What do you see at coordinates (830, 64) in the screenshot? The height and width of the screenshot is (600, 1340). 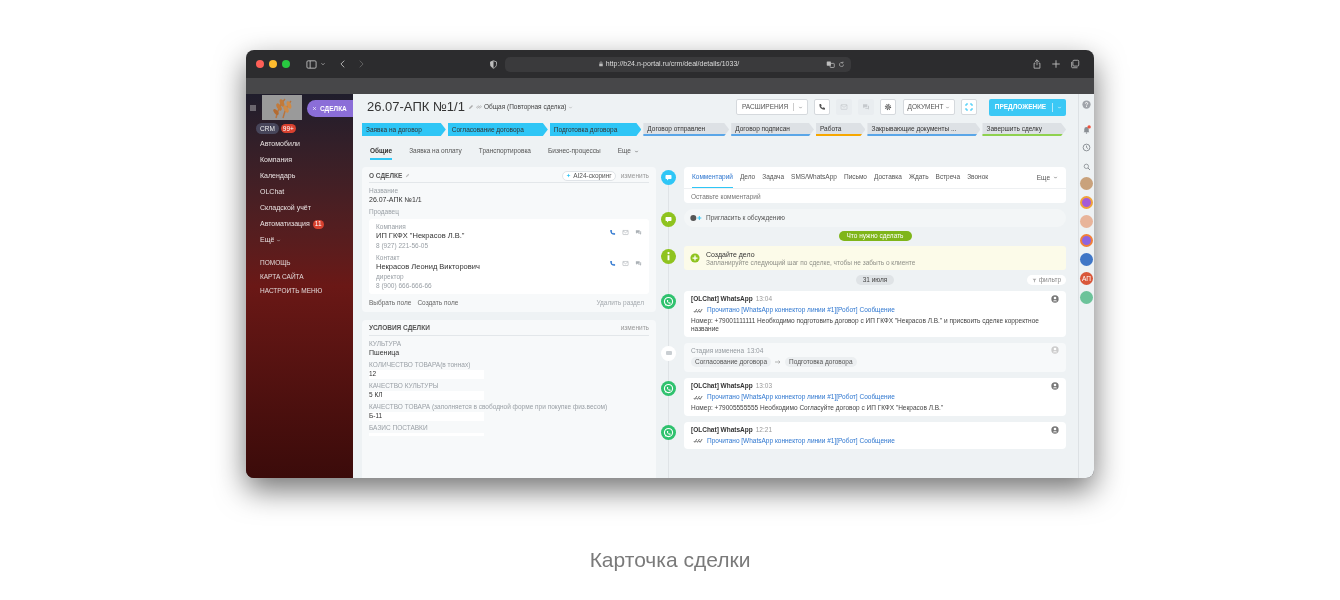 I see `translate-icon` at bounding box center [830, 64].